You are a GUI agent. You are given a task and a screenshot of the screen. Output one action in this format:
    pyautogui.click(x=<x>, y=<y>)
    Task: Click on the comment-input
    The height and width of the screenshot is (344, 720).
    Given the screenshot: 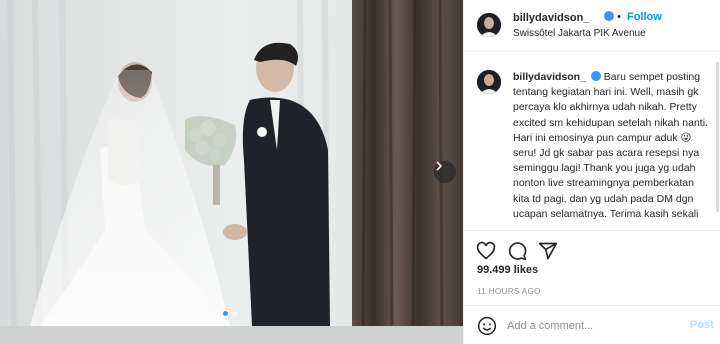 What is the action you would take?
    pyautogui.click(x=589, y=326)
    